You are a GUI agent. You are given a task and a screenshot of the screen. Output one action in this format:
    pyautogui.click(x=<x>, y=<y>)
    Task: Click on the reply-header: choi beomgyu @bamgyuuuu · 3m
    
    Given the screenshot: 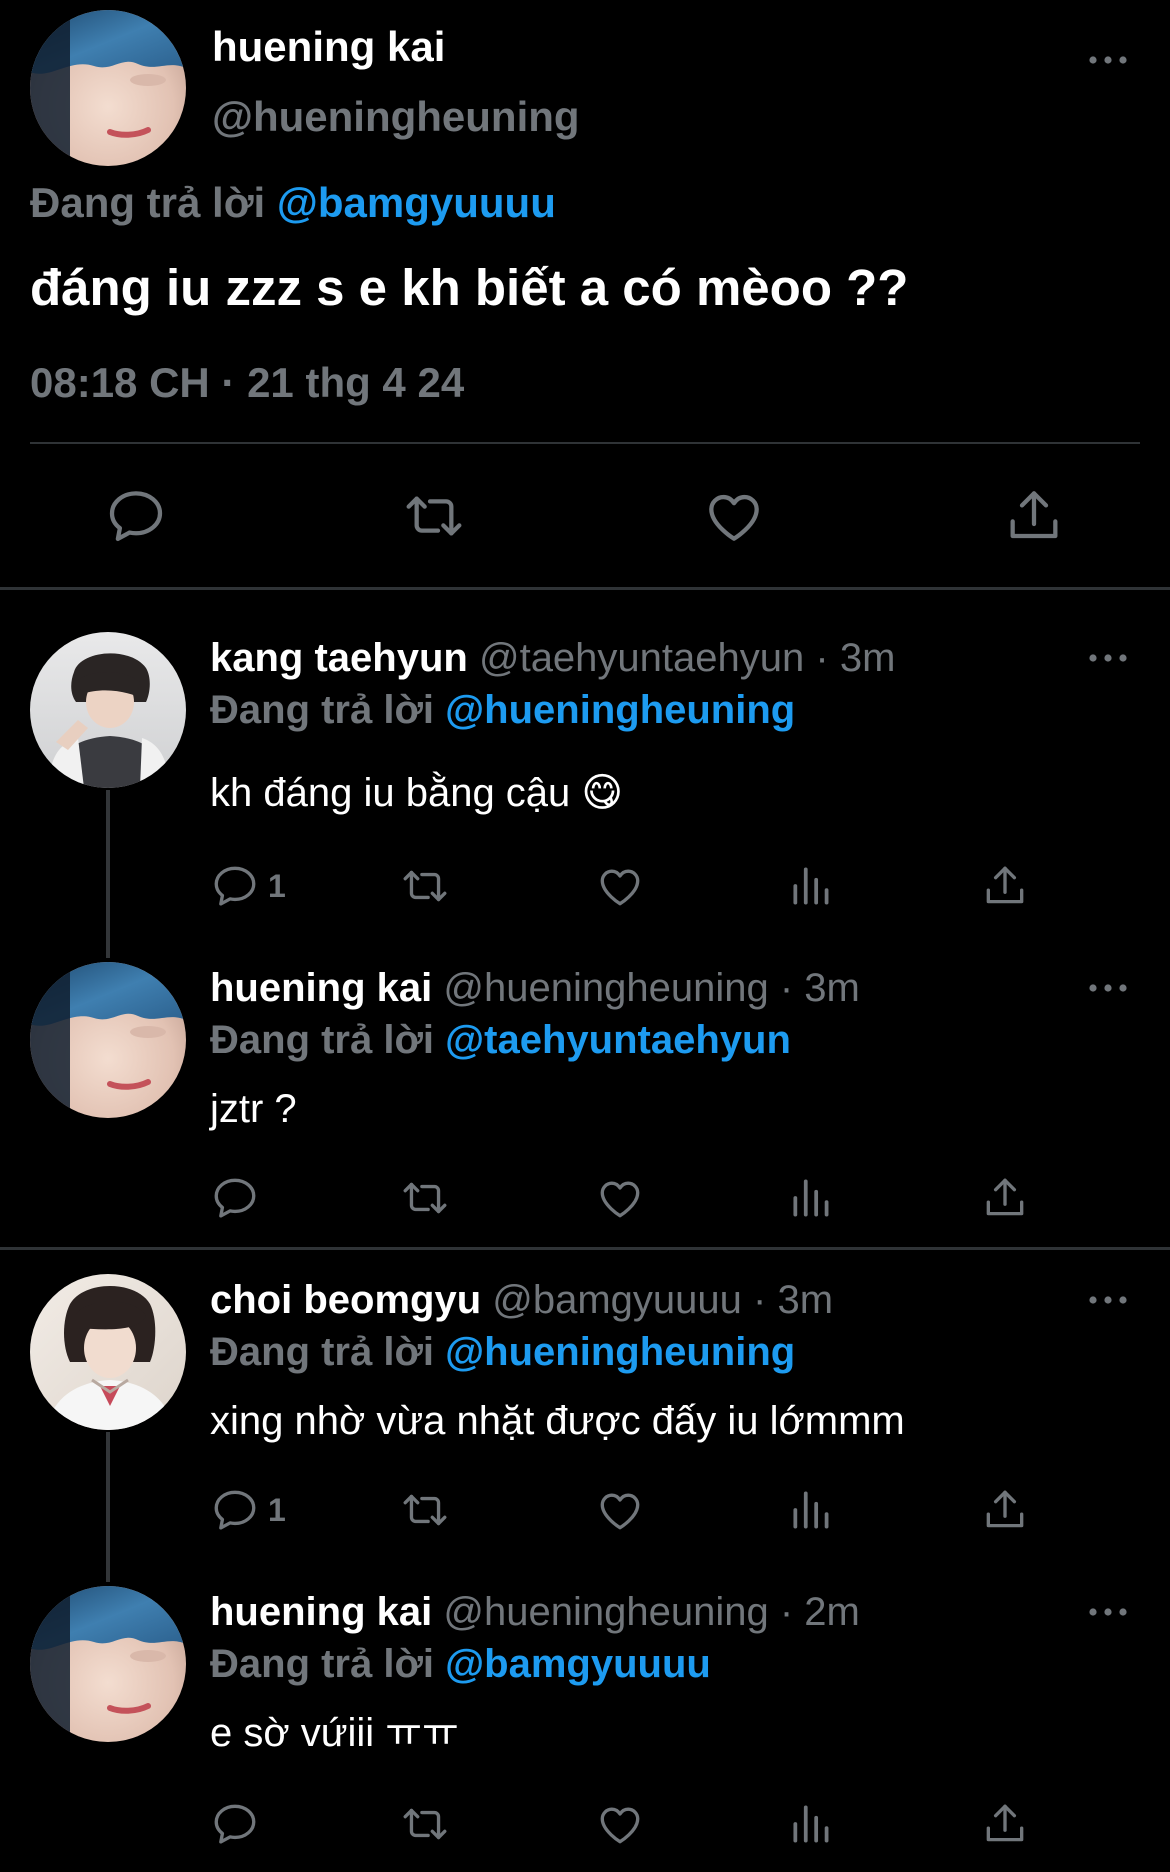 What is the action you would take?
    pyautogui.click(x=521, y=1300)
    